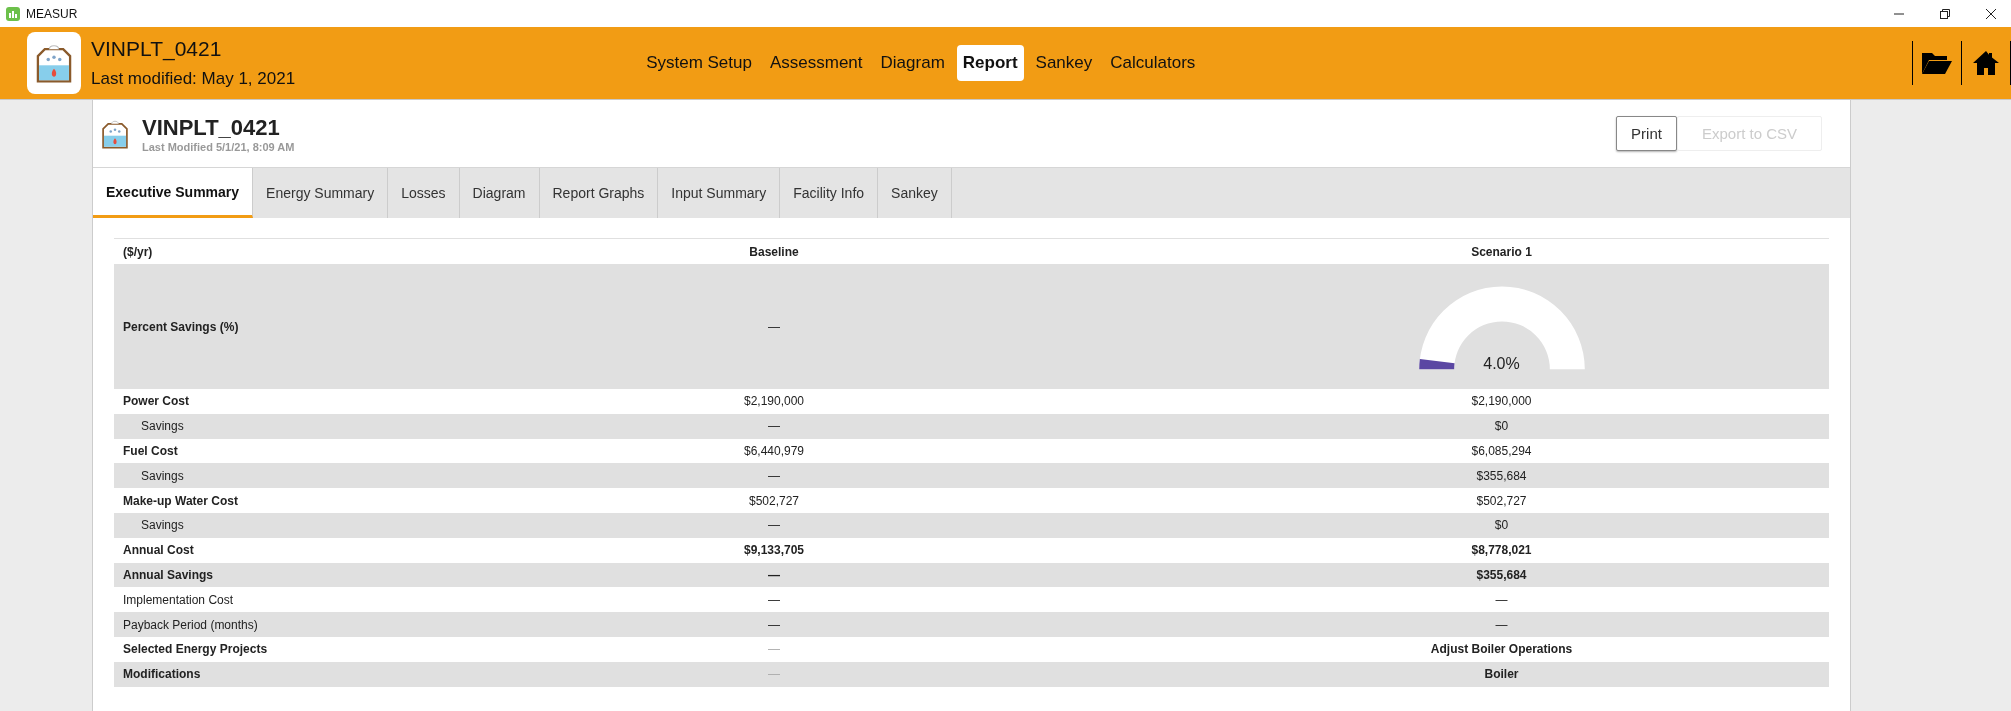 The width and height of the screenshot is (2011, 711). I want to click on row-label: Fuel Cost, so click(150, 451).